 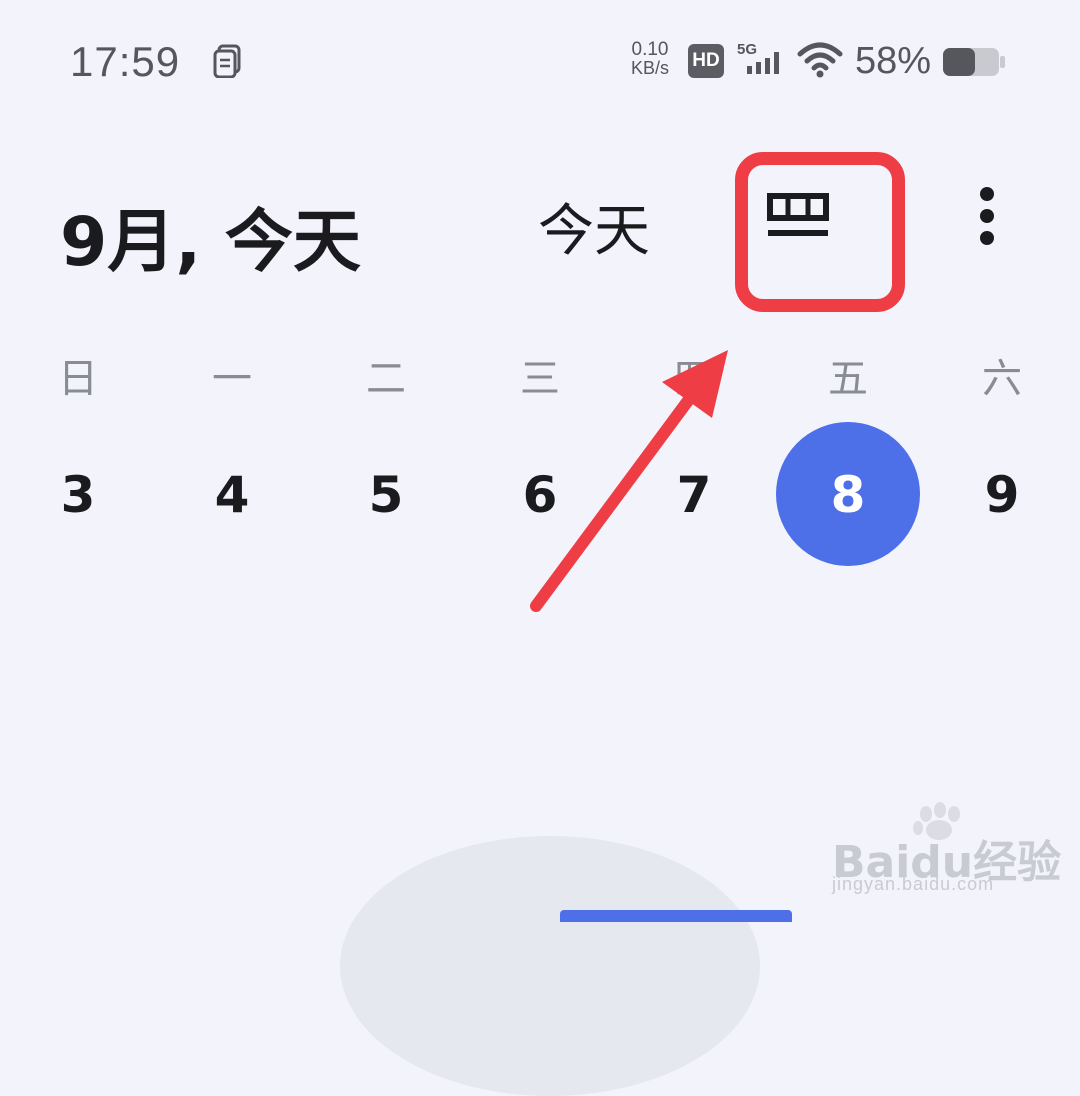 What do you see at coordinates (550, 966) in the screenshot?
I see `bottom-decor-arc` at bounding box center [550, 966].